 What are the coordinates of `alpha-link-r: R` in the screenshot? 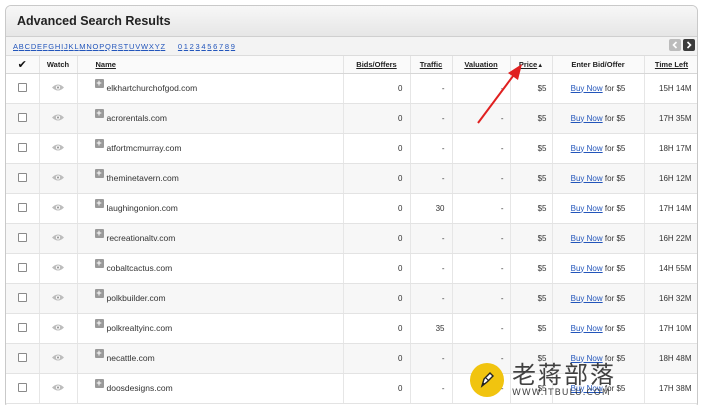 It's located at (115, 46).